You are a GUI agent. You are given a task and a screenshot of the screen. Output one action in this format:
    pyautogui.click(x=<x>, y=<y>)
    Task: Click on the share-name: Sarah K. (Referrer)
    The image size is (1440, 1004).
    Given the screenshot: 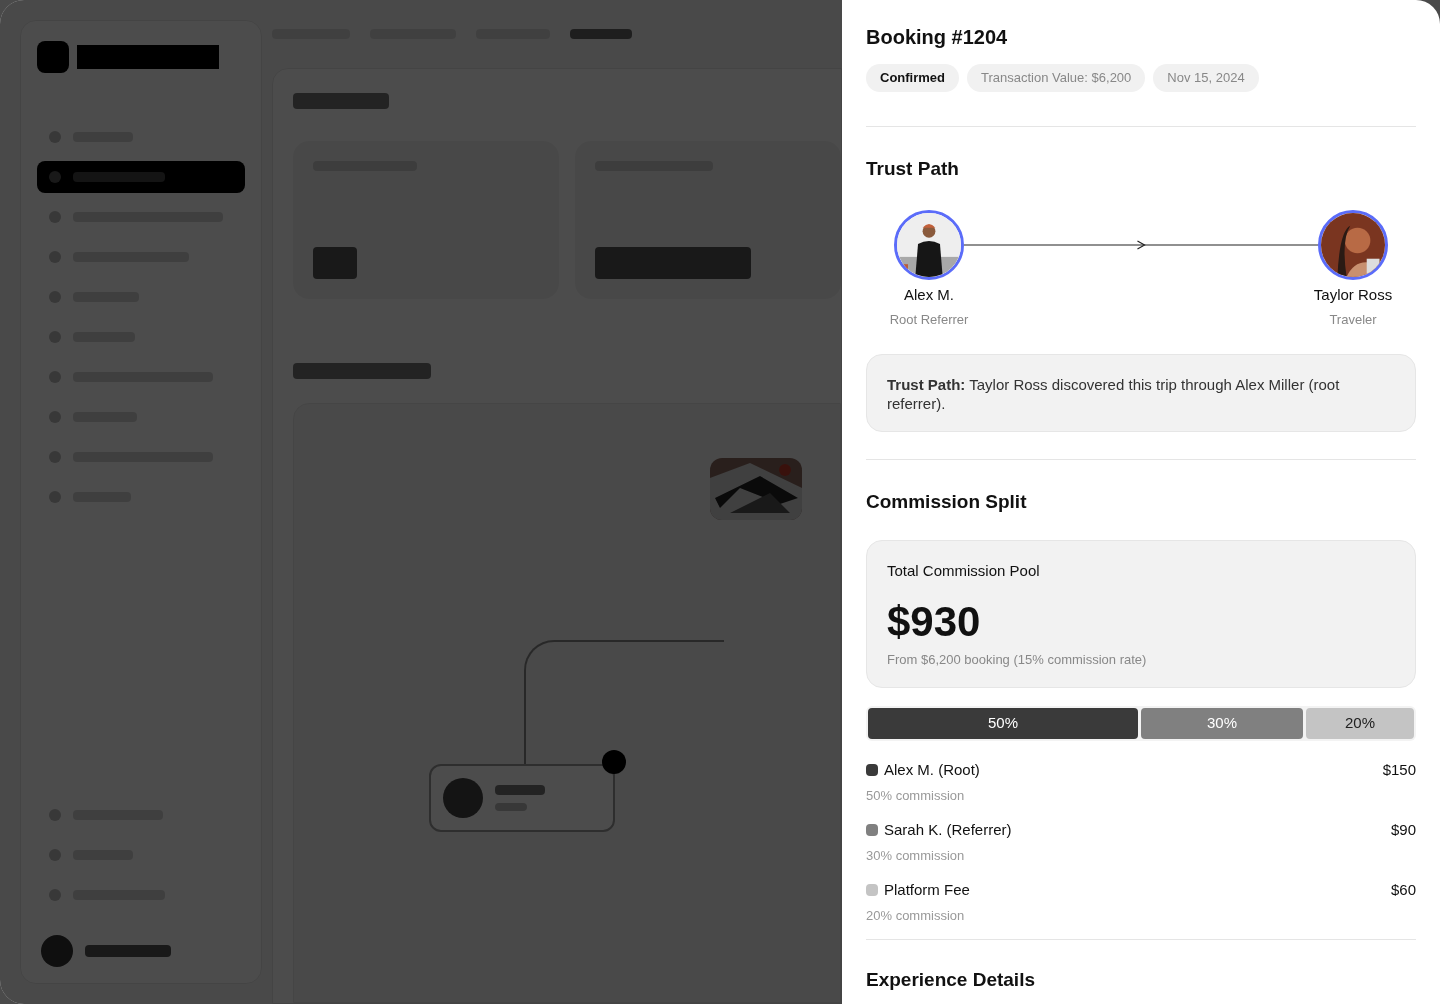 What is the action you would take?
    pyautogui.click(x=948, y=830)
    